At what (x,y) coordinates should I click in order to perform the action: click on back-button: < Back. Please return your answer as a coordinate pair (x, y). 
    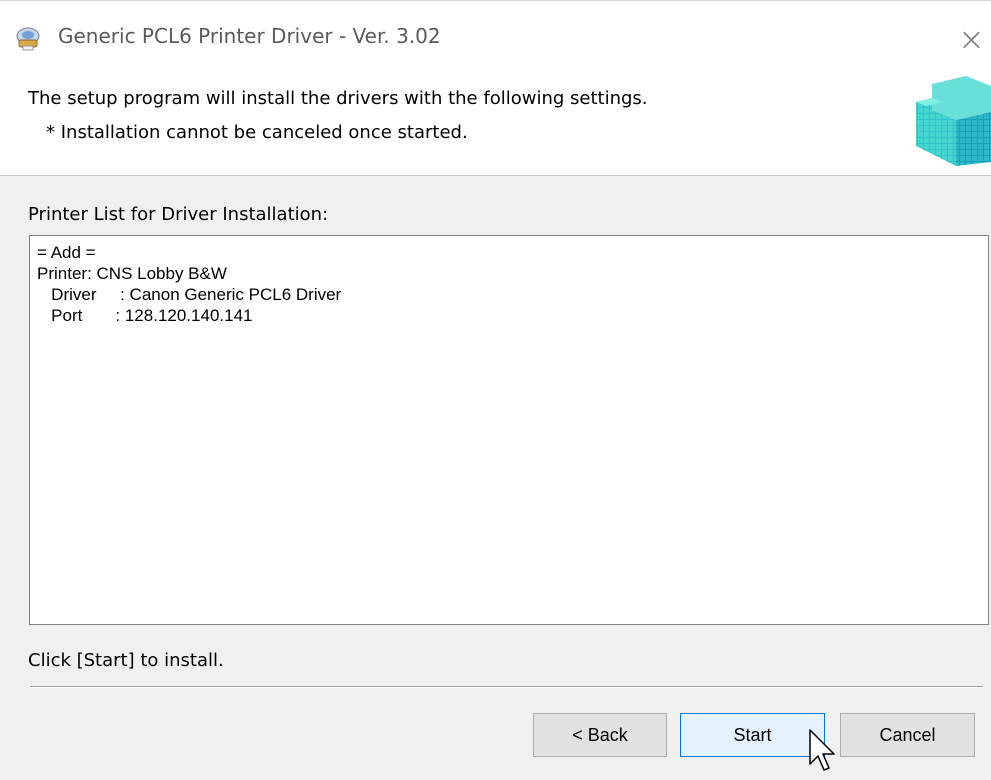
    Looking at the image, I should click on (600, 735).